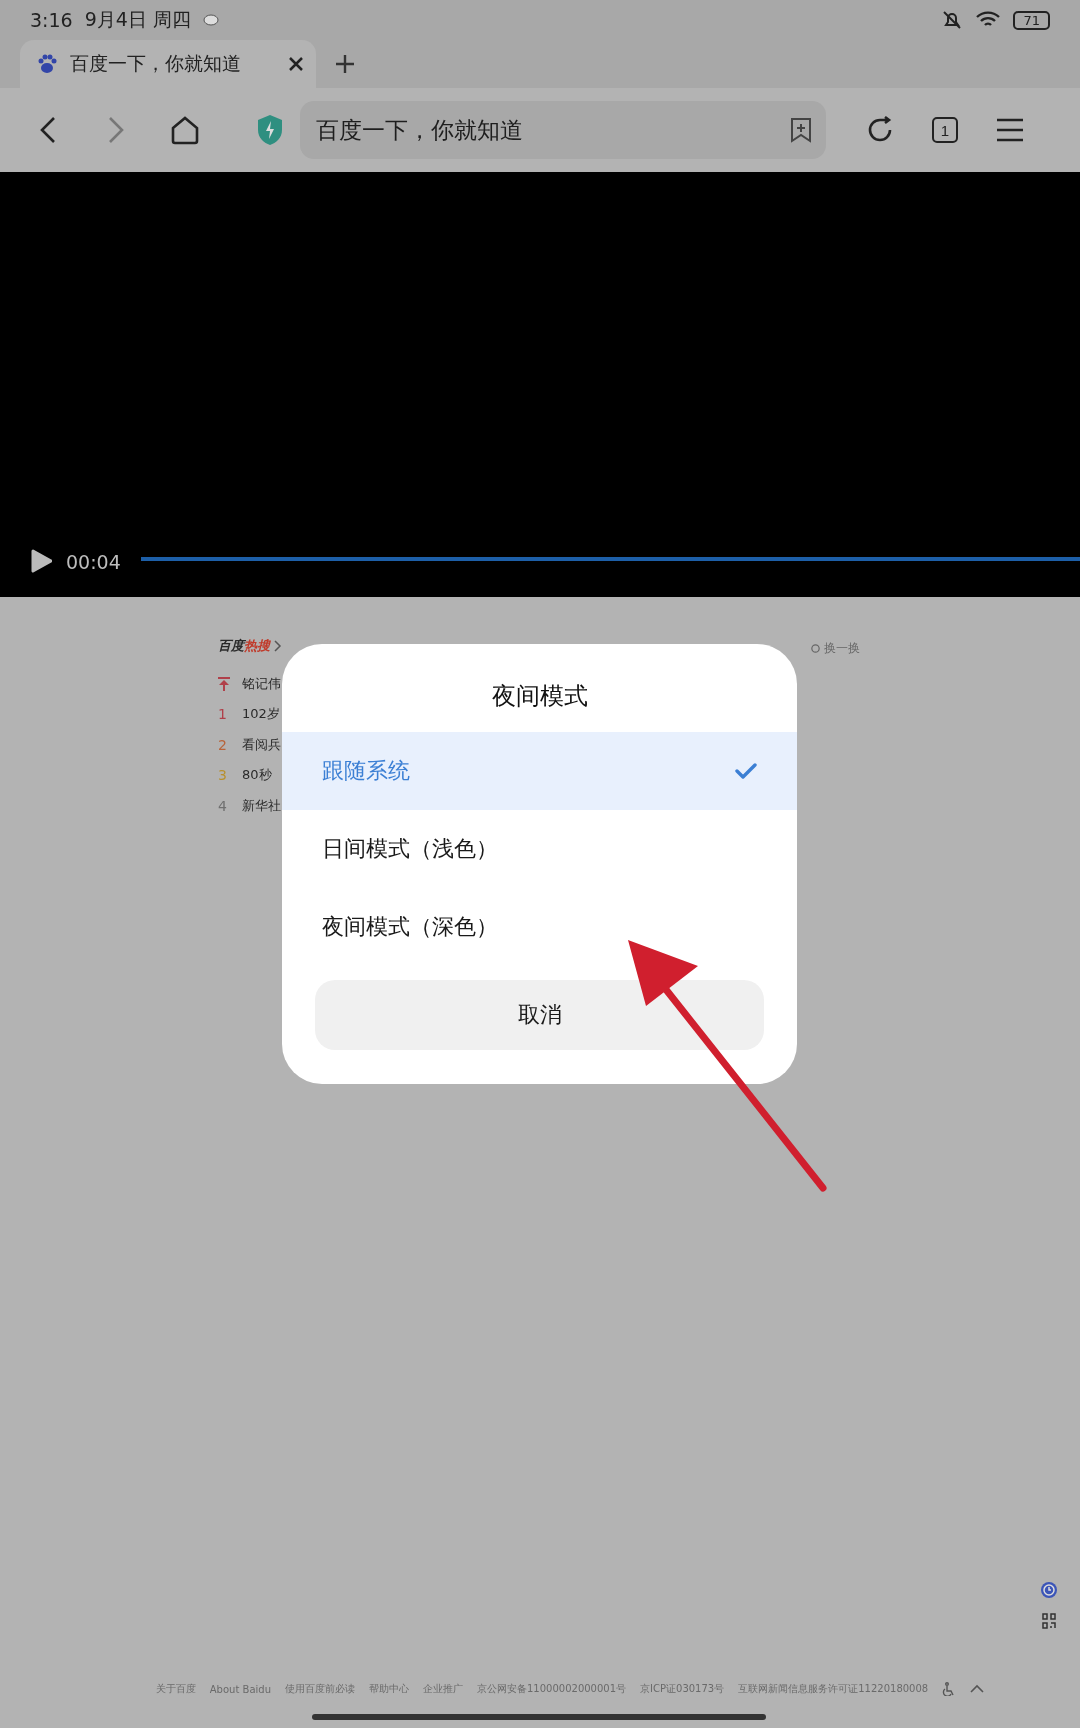 The image size is (1080, 1728). I want to click on browser-tab: 百度一下，你就知道, so click(168, 64).